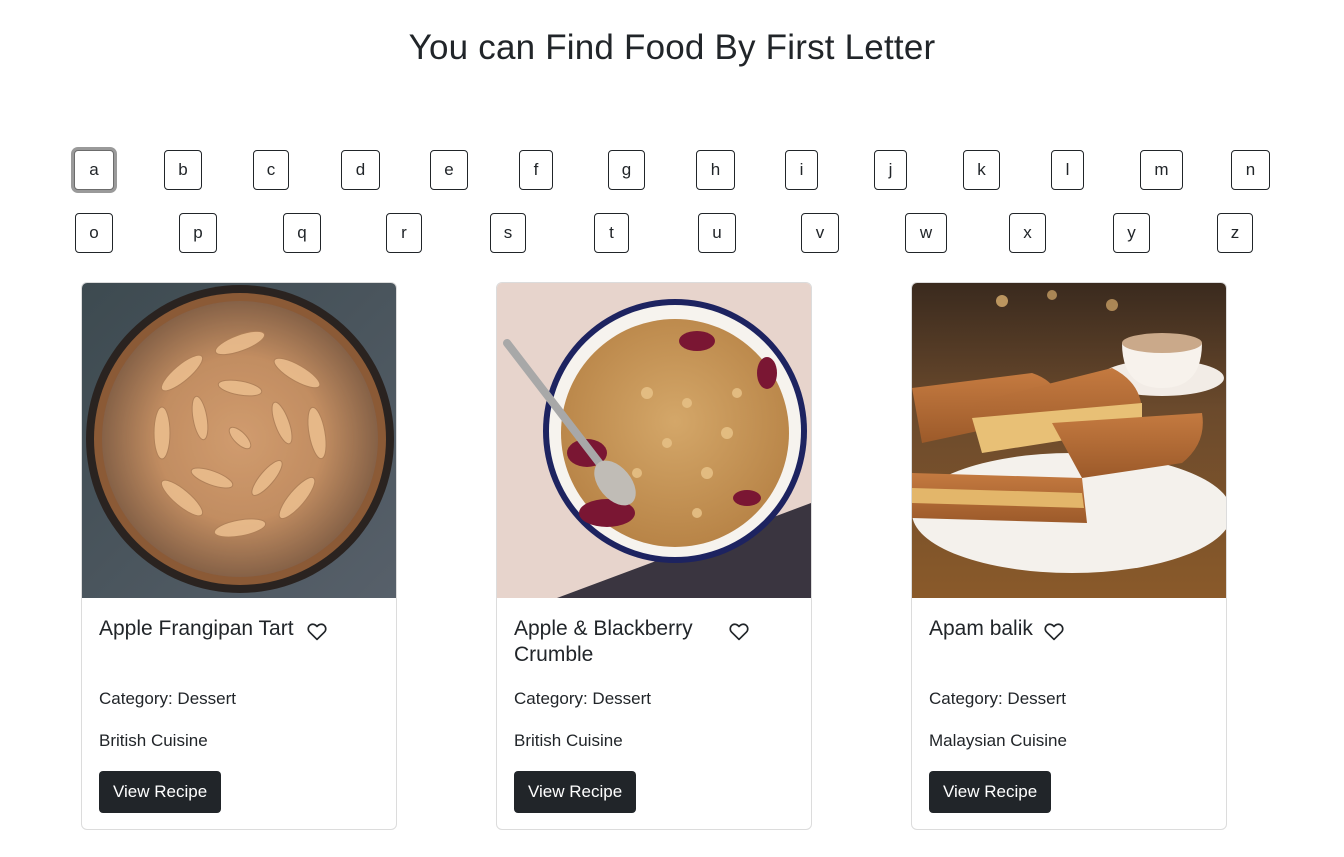 Image resolution: width=1344 pixels, height=857 pixels. Describe the element at coordinates (404, 233) in the screenshot. I see `letter-button-r: r` at that location.